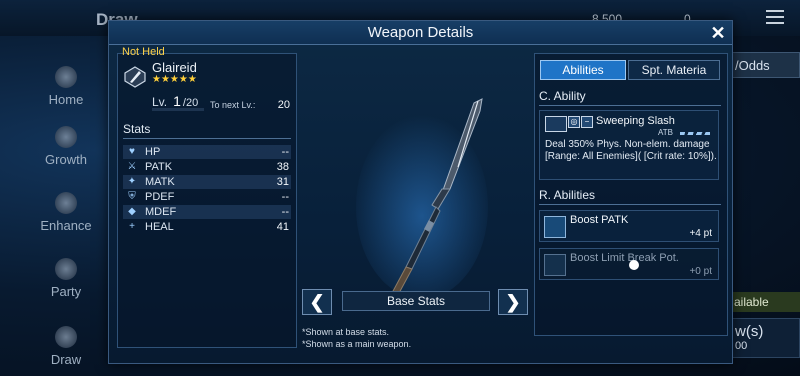 The height and width of the screenshot is (376, 800). I want to click on level-label: Lv., so click(160, 102).